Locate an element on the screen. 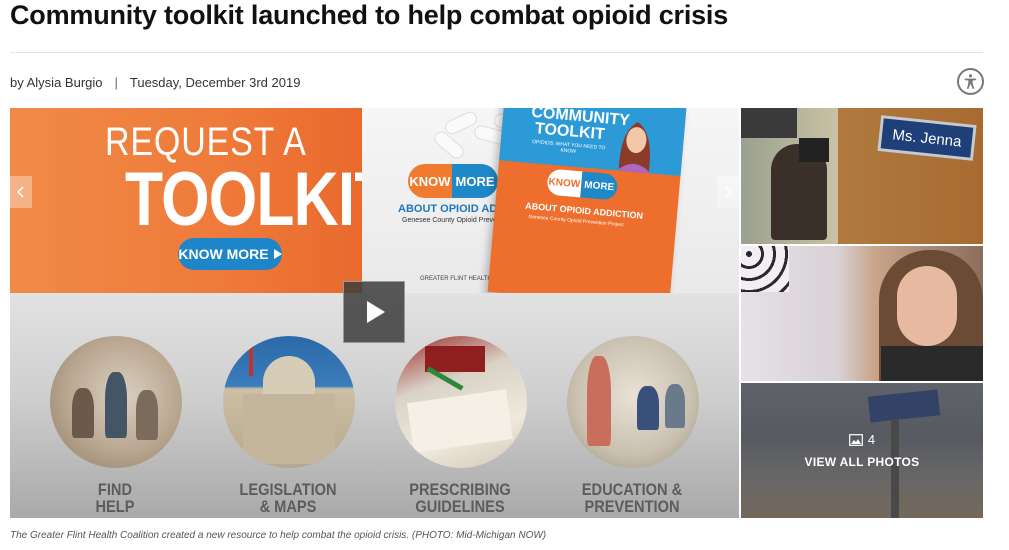  prescription-photo is located at coordinates (461, 402).